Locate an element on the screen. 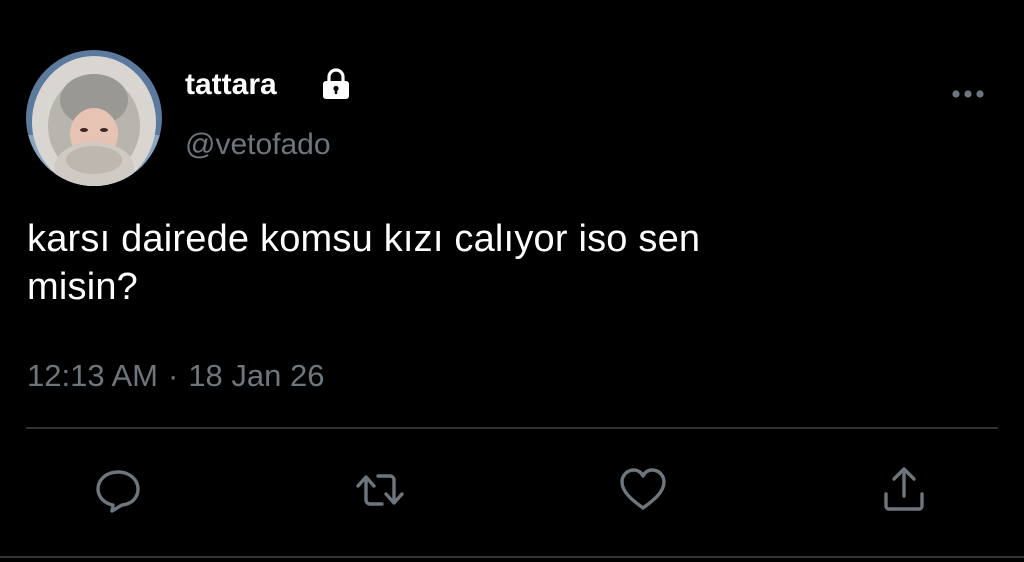 This screenshot has width=1024, height=562. lock-icon is located at coordinates (336, 84).